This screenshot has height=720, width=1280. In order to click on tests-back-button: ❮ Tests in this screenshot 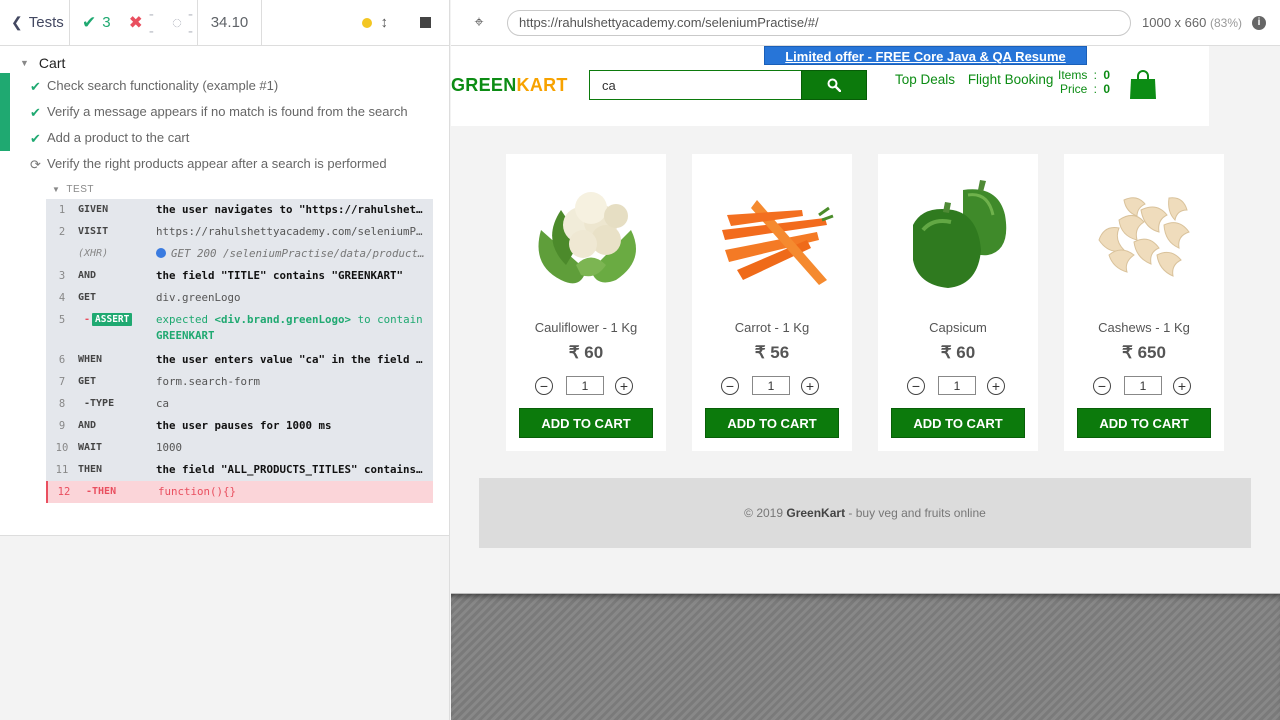, I will do `click(35, 22)`.